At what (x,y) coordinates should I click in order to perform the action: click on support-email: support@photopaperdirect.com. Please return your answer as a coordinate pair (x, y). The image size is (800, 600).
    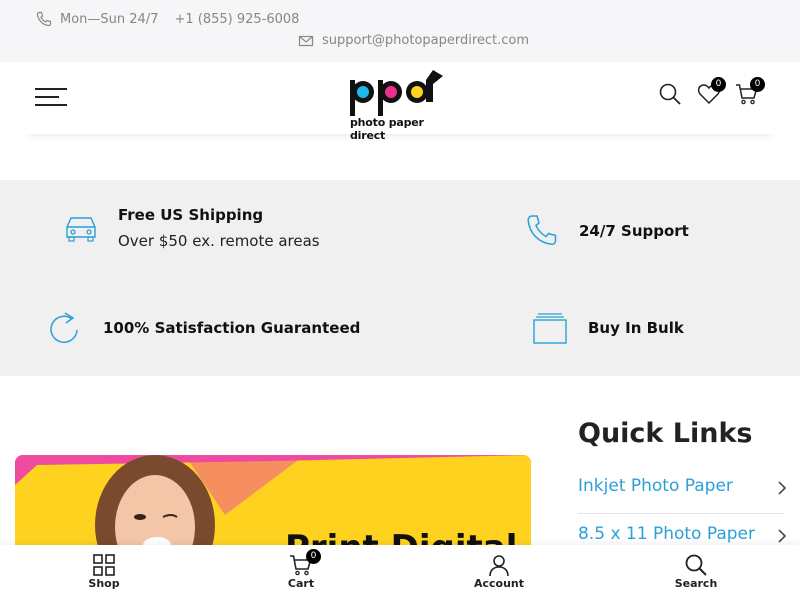
    Looking at the image, I should click on (425, 40).